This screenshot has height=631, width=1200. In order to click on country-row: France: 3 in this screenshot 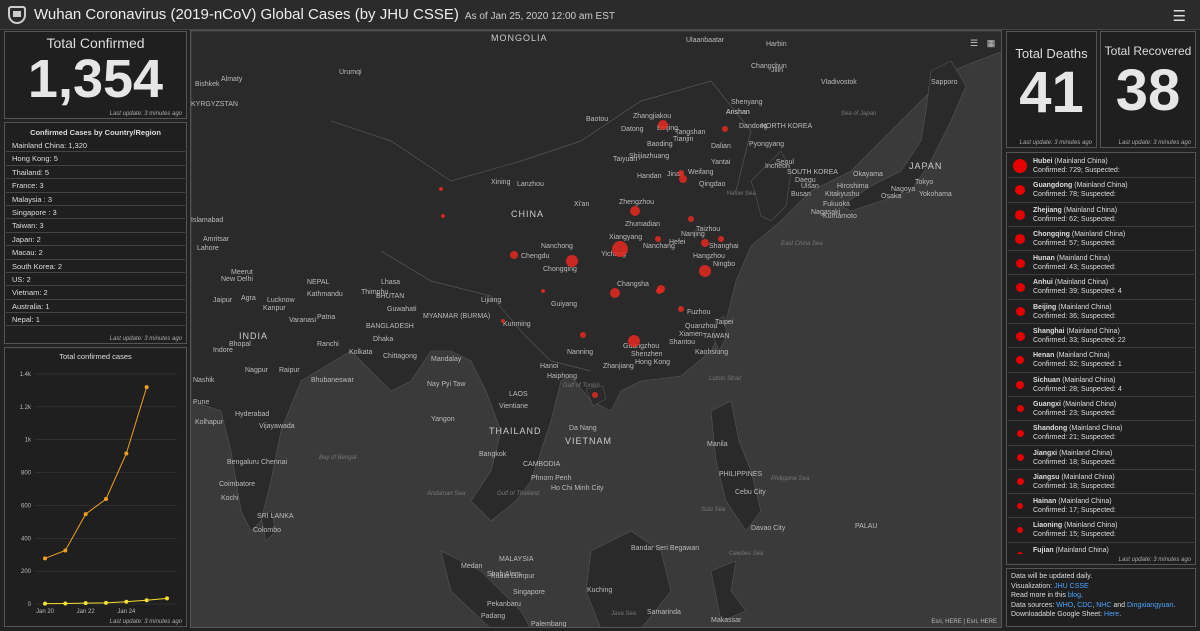, I will do `click(95, 186)`.